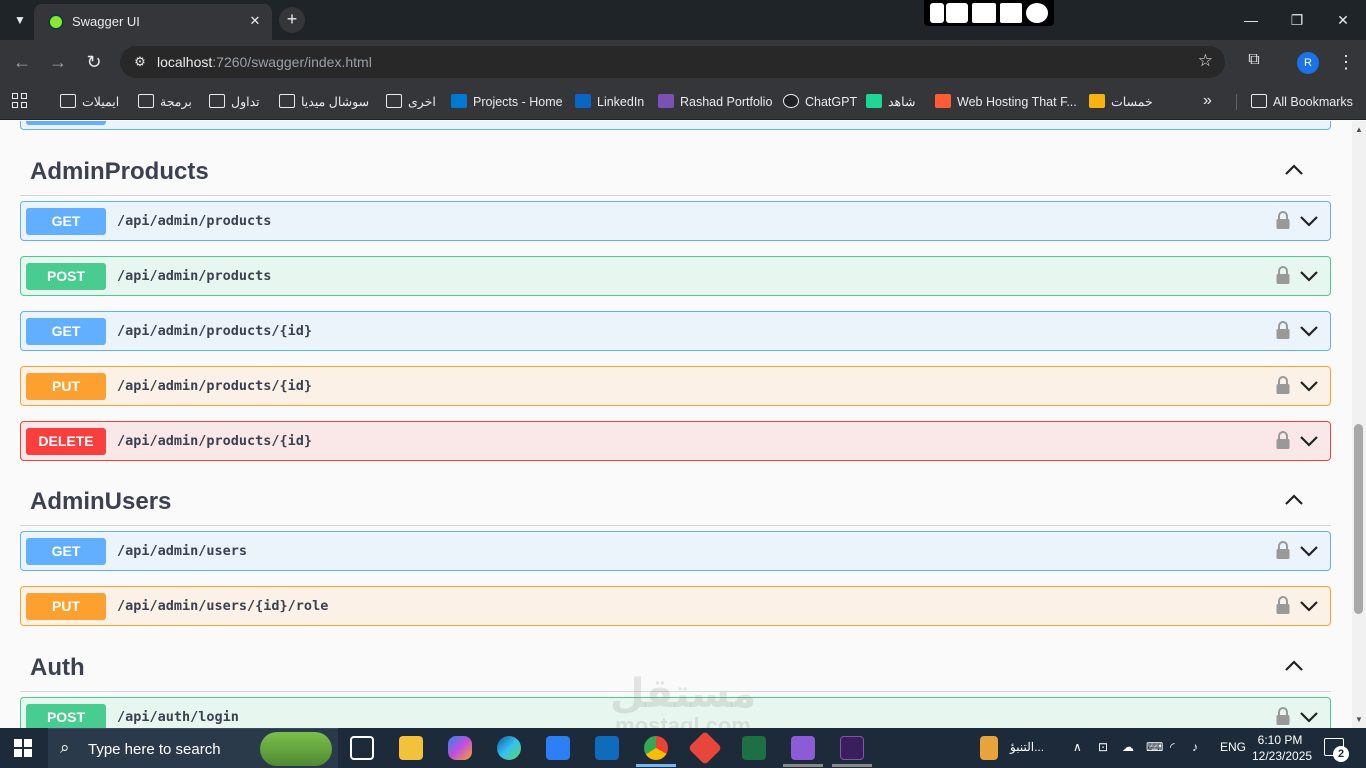  Describe the element at coordinates (1251, 20) in the screenshot. I see `minimize-button: —` at that location.